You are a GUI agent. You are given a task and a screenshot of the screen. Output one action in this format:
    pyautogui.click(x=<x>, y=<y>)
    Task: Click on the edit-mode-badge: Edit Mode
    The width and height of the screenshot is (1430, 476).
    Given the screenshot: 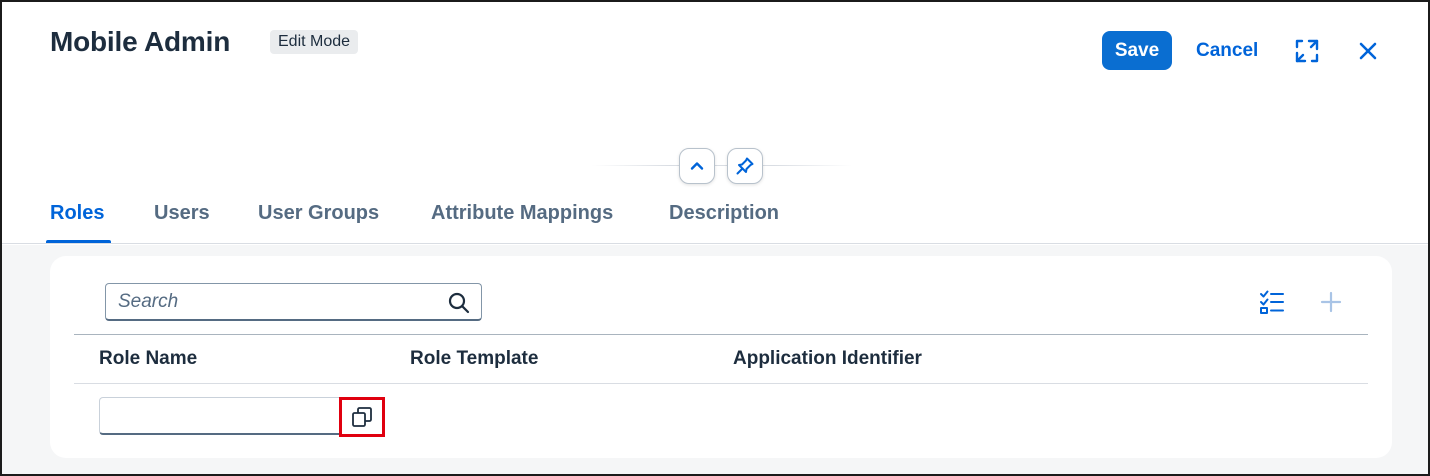 What is the action you would take?
    pyautogui.click(x=314, y=42)
    